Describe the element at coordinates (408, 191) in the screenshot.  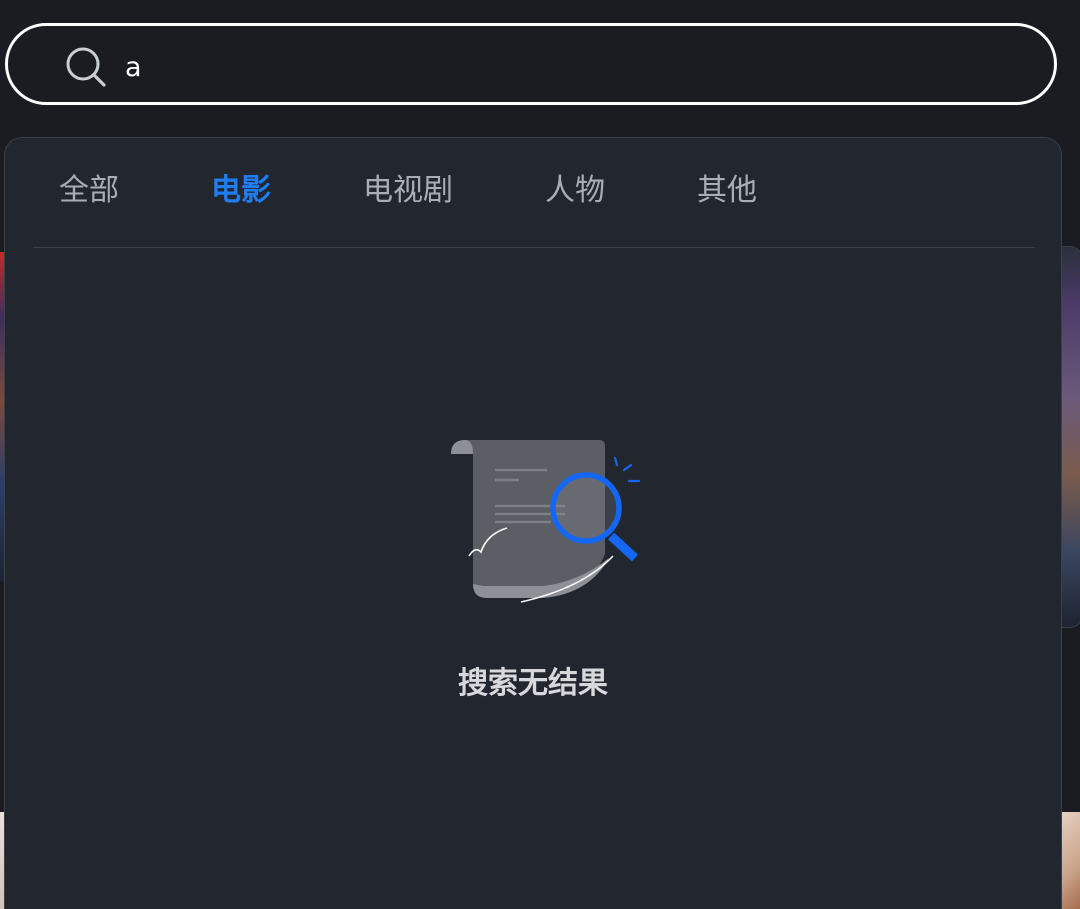
I see `tab-tv-series: 电视剧` at that location.